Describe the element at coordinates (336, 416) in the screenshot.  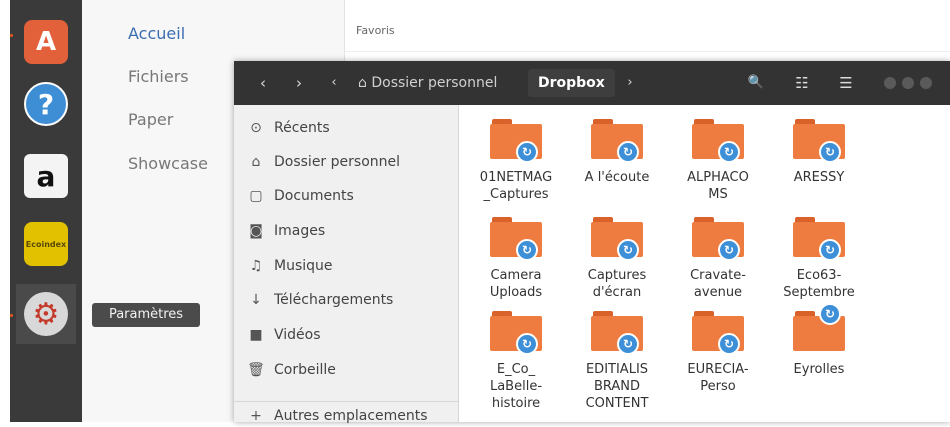
I see `sidebar-item-other-locations: + Autres emplacements` at that location.